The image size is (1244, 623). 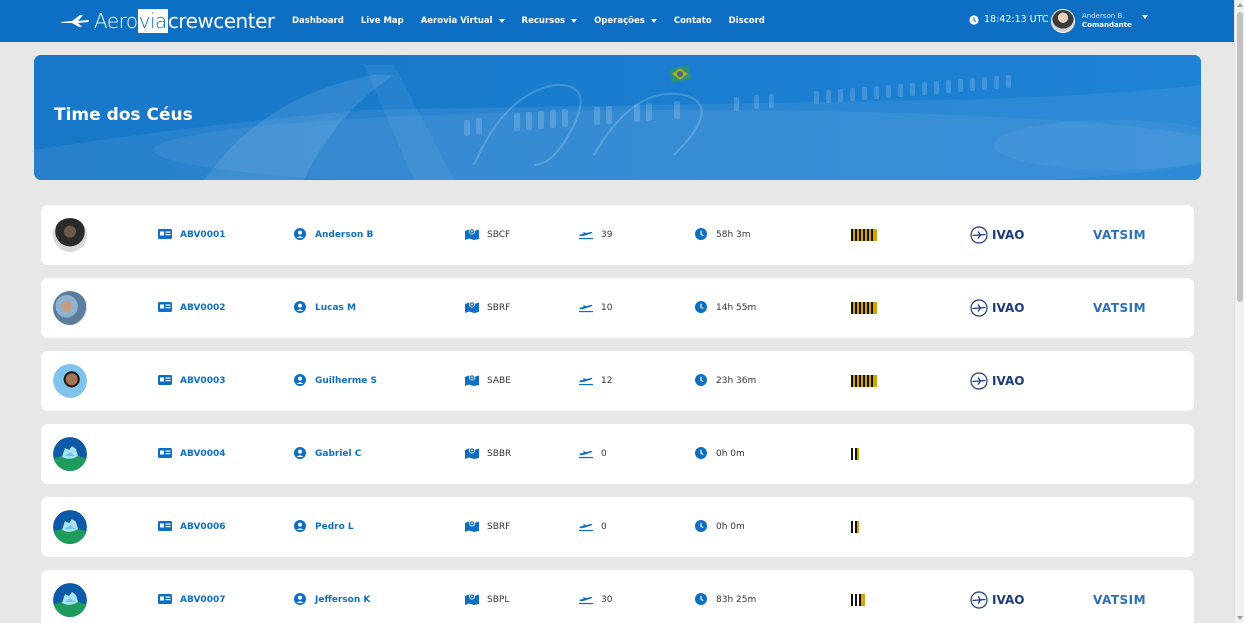 What do you see at coordinates (607, 235) in the screenshot?
I see `pilot-flights-text: 39` at bounding box center [607, 235].